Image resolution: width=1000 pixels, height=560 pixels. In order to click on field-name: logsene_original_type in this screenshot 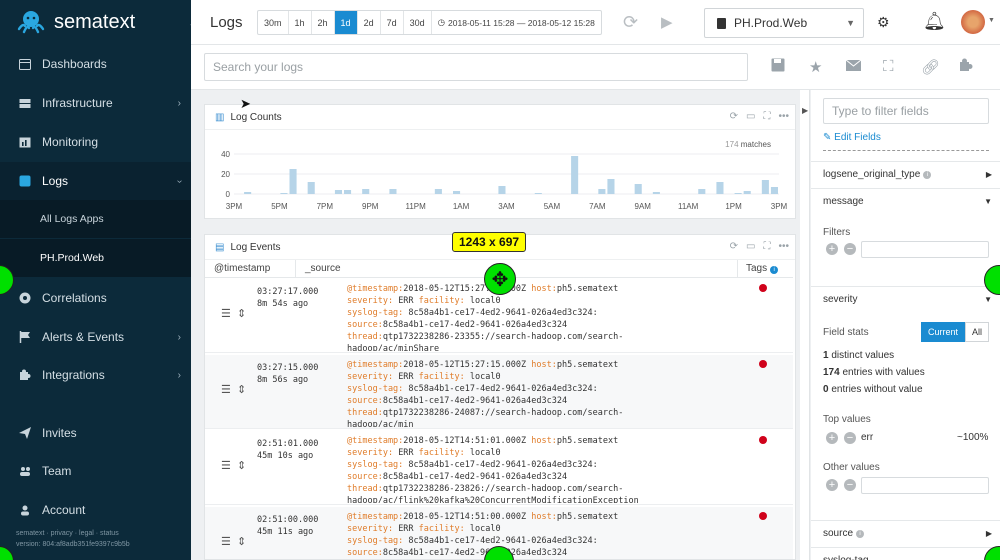, I will do `click(872, 174)`.